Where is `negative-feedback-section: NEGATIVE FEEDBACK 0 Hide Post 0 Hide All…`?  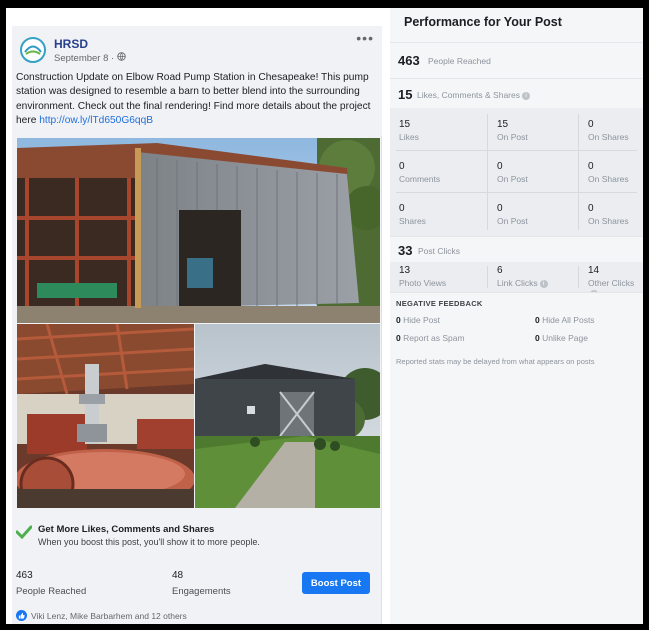
negative-feedback-section: NEGATIVE FEEDBACK 0 Hide Post 0 Hide All… is located at coordinates (516, 337).